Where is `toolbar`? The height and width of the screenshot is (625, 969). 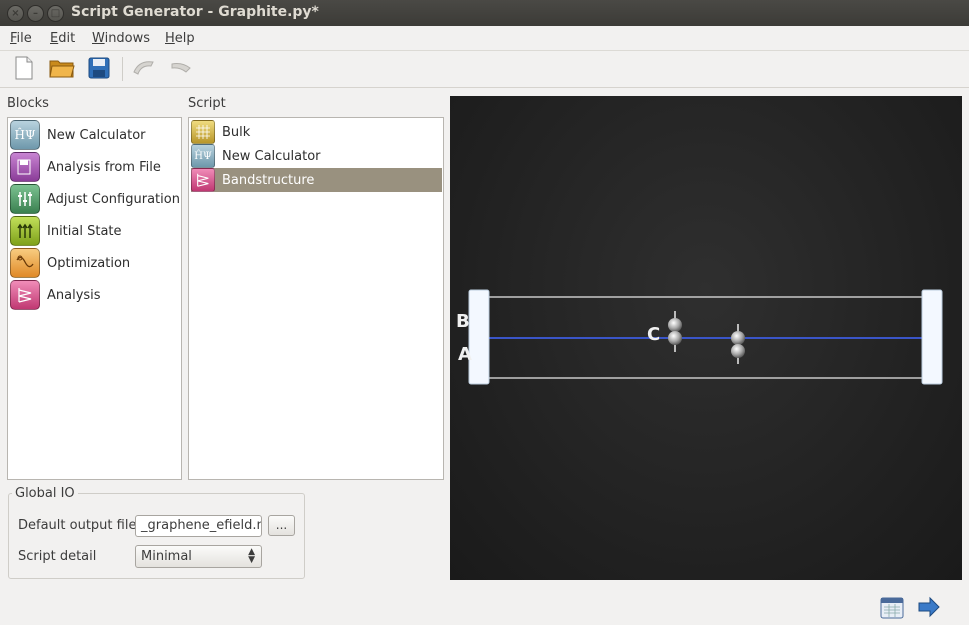
toolbar is located at coordinates (484, 69).